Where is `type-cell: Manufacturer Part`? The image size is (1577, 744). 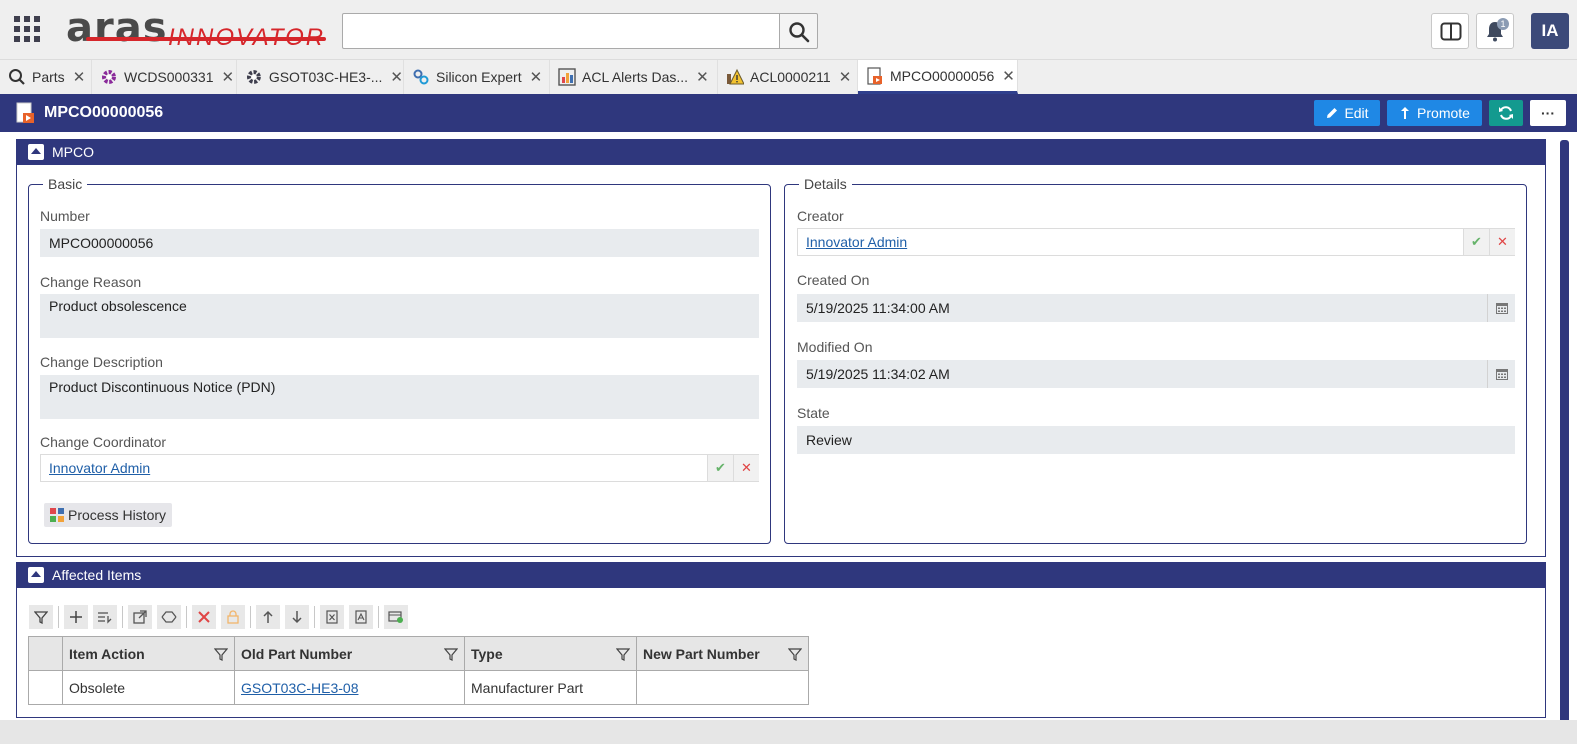 type-cell: Manufacturer Part is located at coordinates (550, 687).